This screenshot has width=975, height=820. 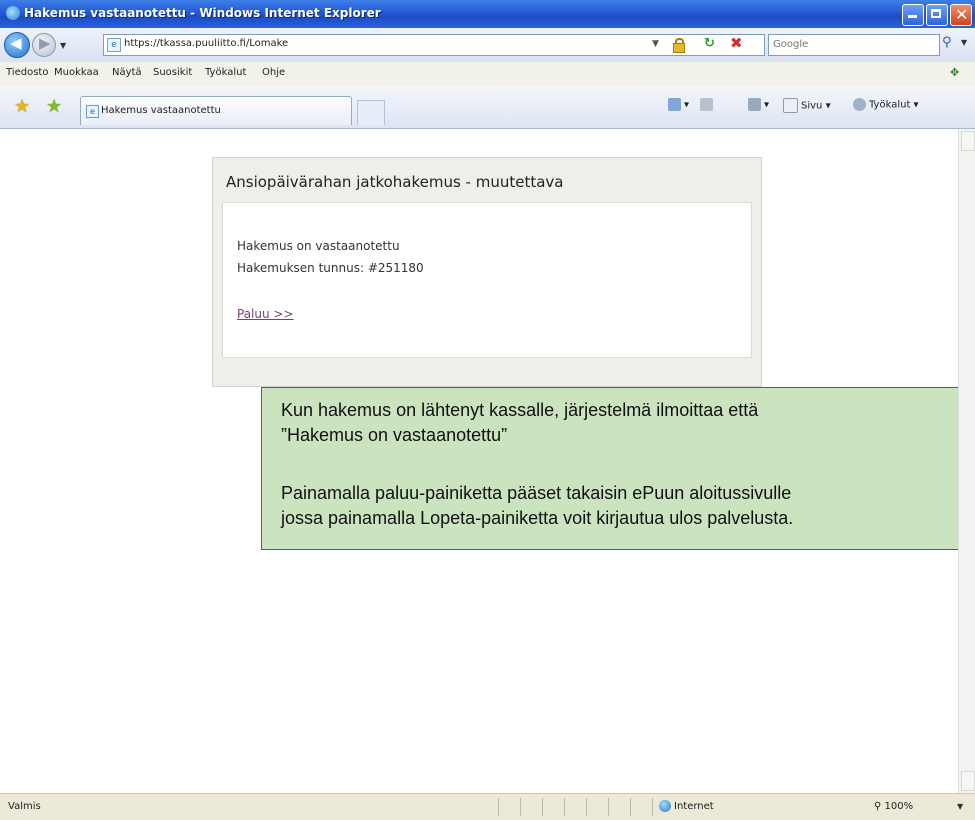 I want to click on translate-icon: ✥, so click(x=954, y=72).